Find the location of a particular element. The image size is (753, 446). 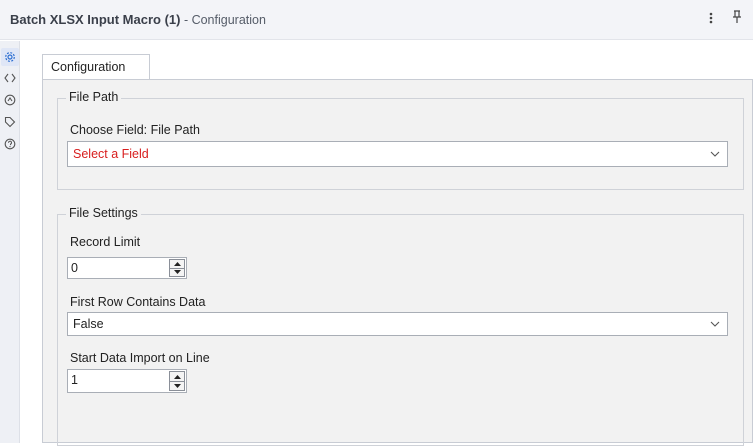

pin-button is located at coordinates (737, 19).